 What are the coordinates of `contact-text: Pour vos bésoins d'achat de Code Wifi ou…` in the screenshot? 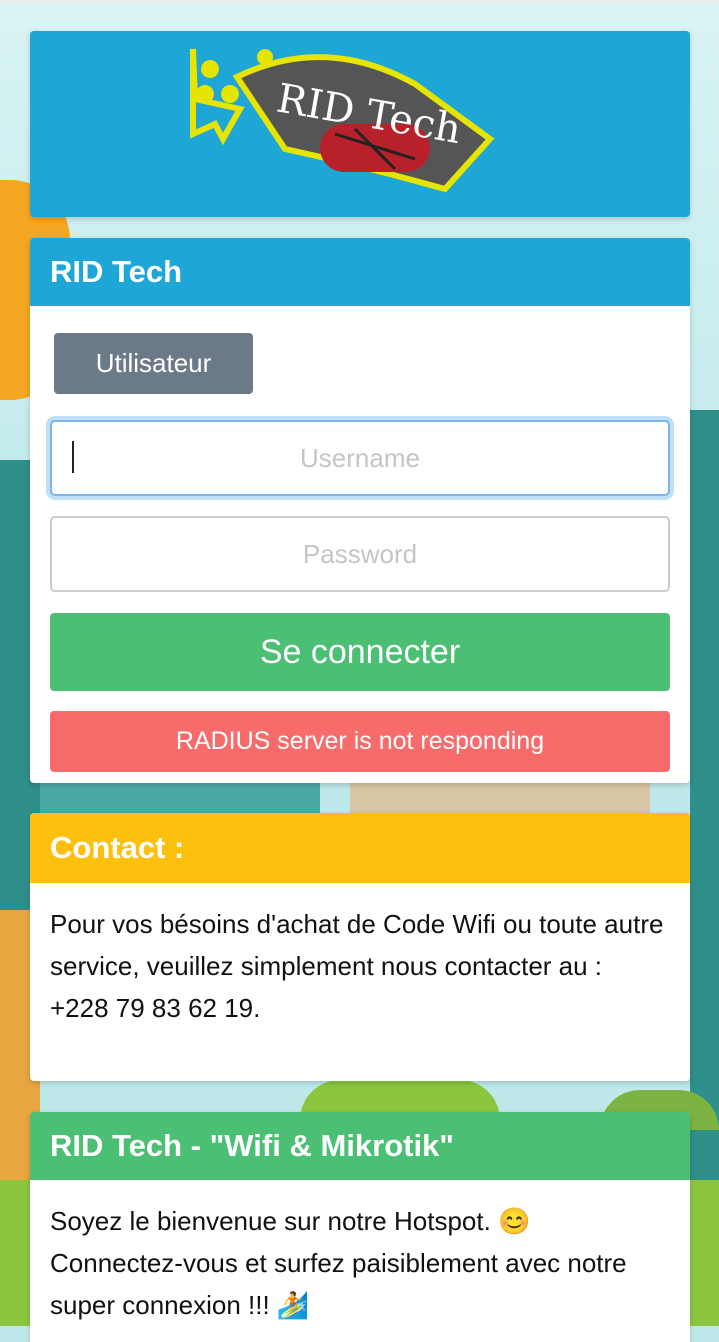 It's located at (357, 945).